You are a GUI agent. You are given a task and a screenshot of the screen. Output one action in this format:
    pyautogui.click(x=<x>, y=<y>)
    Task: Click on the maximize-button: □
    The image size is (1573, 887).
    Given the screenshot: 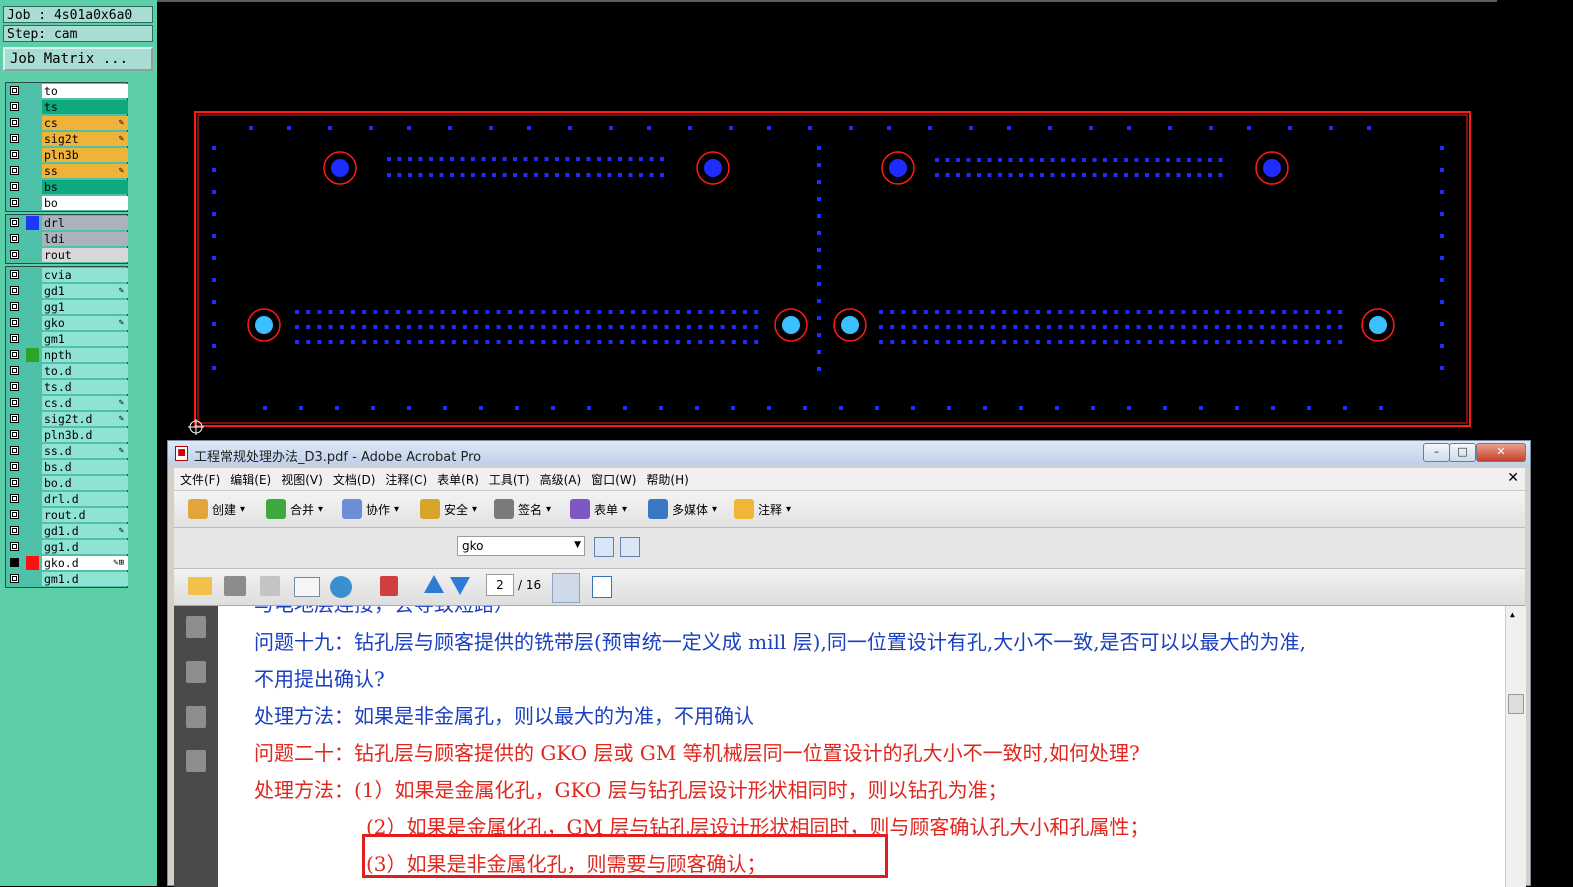 What is the action you would take?
    pyautogui.click(x=1462, y=452)
    